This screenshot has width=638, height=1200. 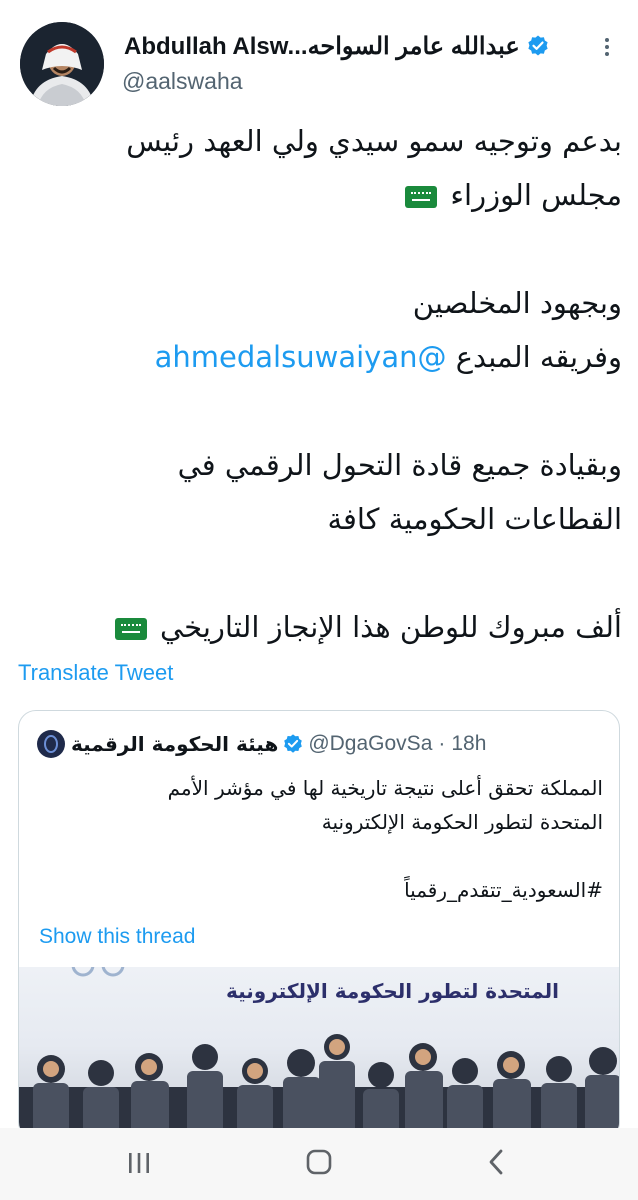 I want to click on author-avatar, so click(x=62, y=64).